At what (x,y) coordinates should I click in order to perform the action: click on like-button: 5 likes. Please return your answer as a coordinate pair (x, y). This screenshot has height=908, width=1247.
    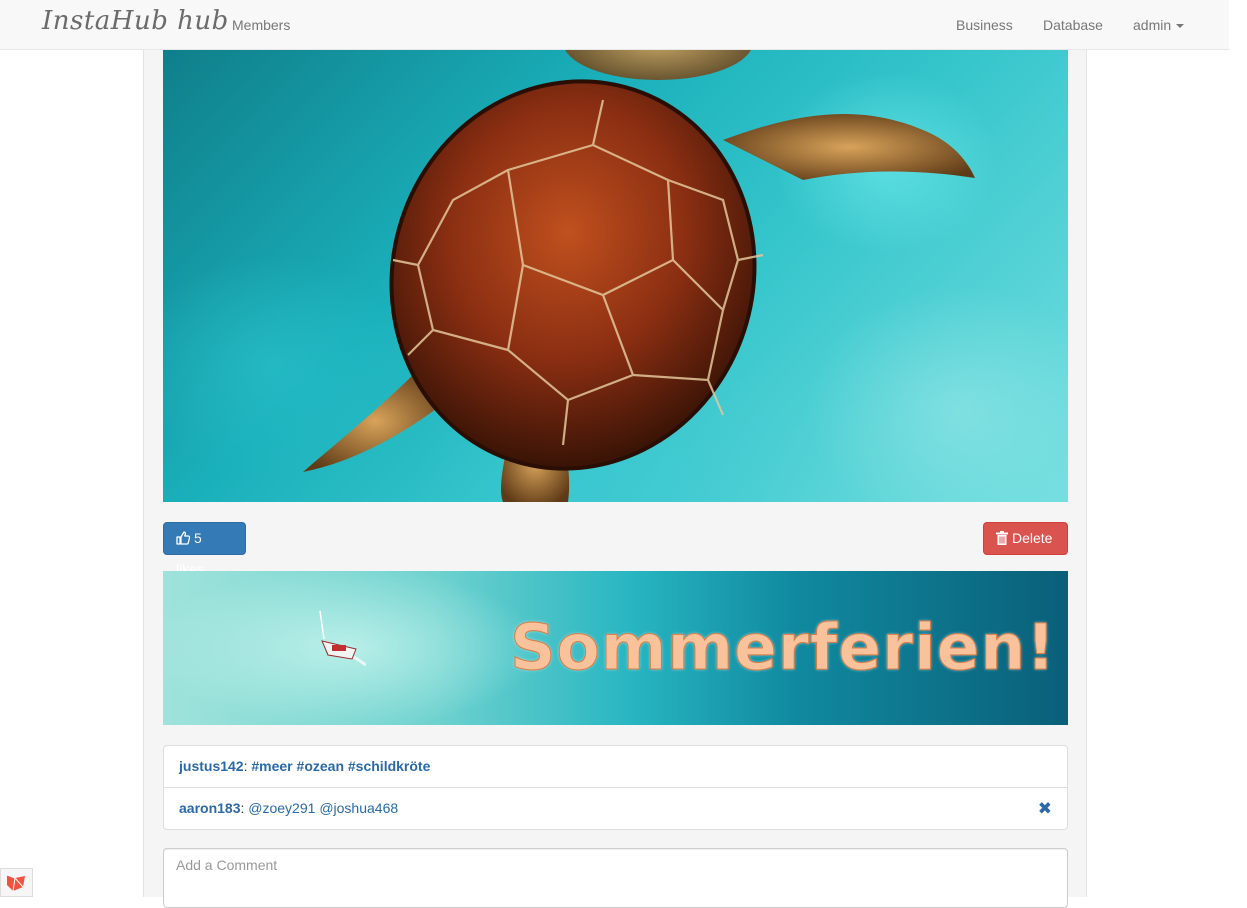
    Looking at the image, I should click on (204, 549).